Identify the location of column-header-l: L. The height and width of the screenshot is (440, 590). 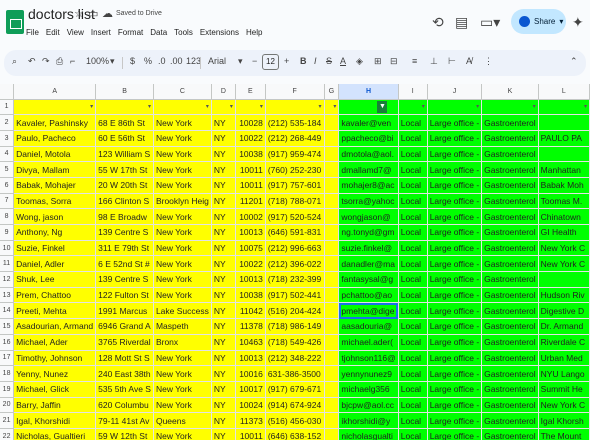
(564, 92).